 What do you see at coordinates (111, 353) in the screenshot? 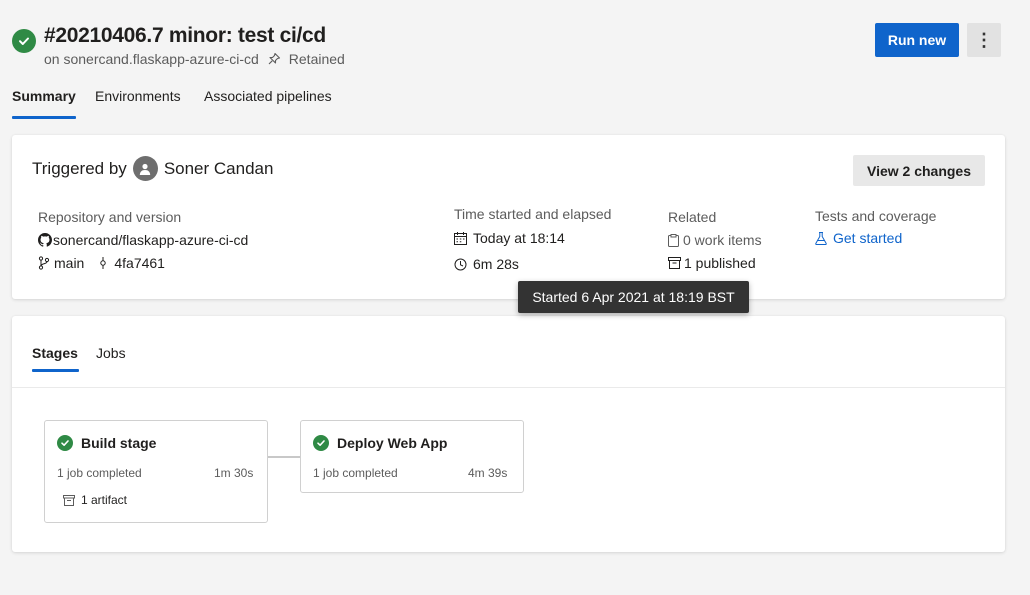
I see `tab-jobs: Jobs` at bounding box center [111, 353].